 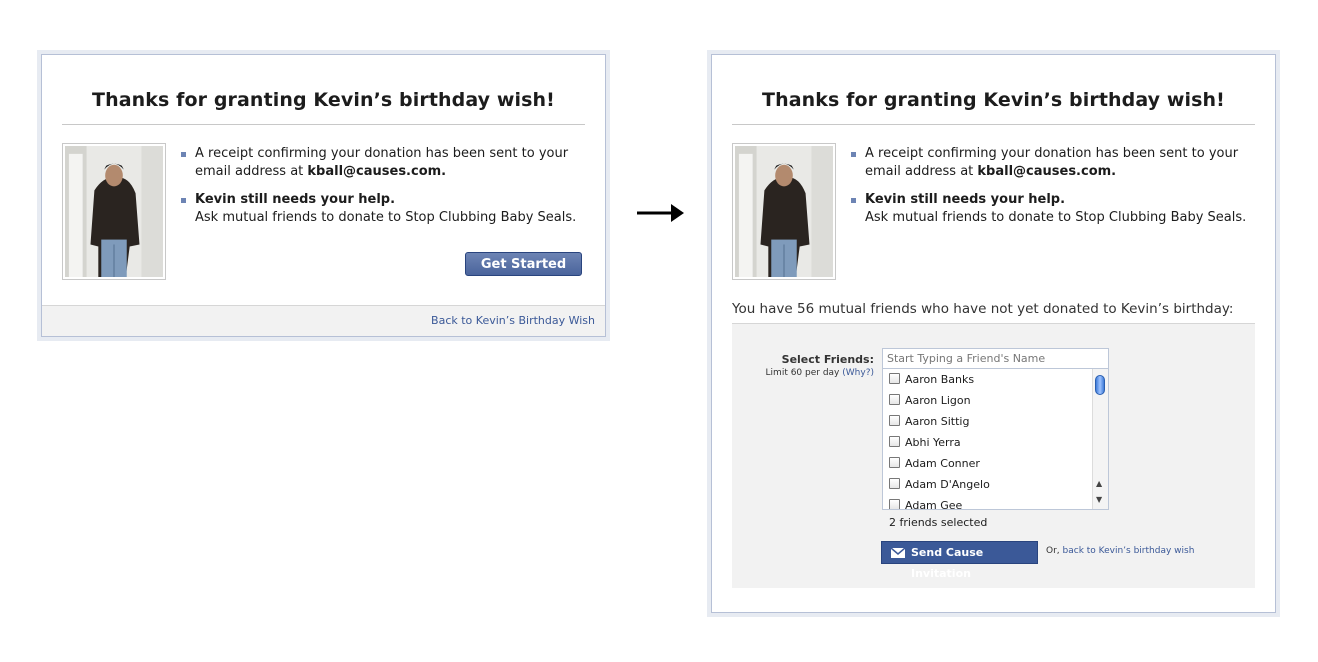 I want to click on get-started-button: Get Started, so click(x=523, y=264).